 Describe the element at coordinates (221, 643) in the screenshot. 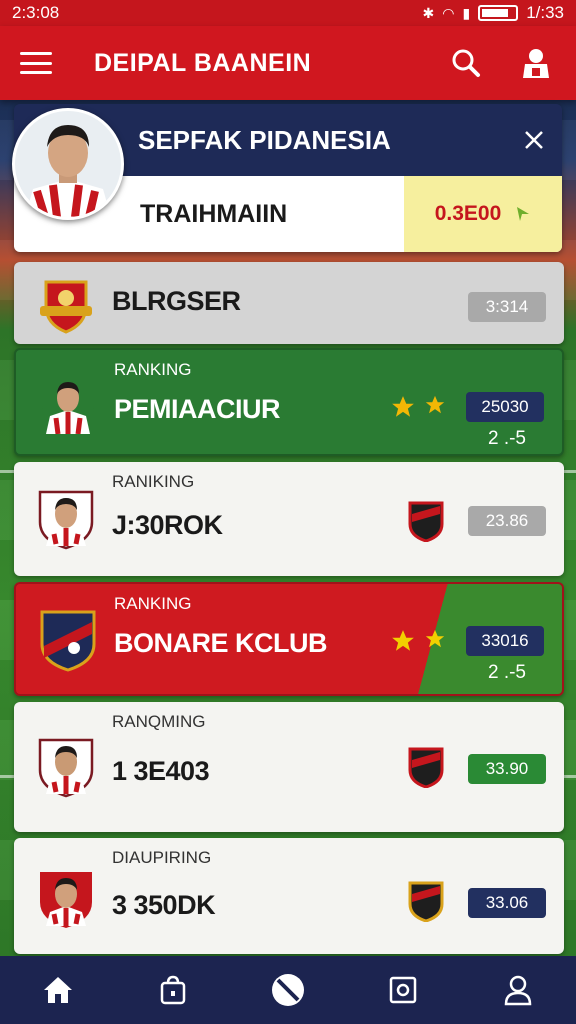

I see `row-title: BONARE KCLUB` at that location.